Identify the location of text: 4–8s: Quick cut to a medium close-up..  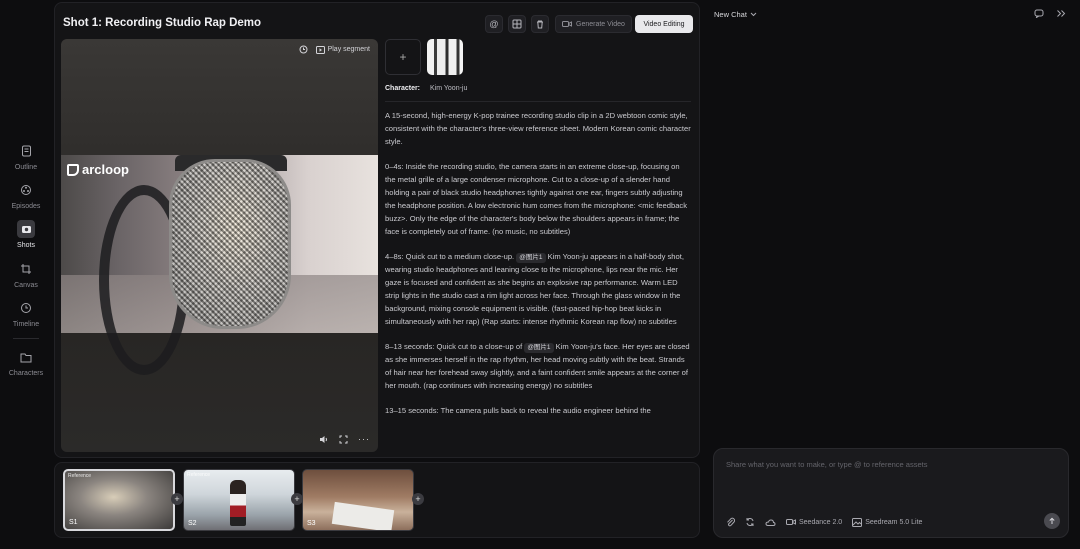
(450, 256).